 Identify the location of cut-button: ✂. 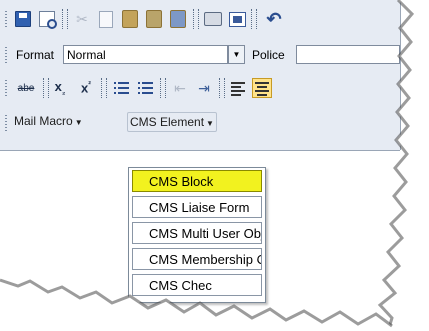
(82, 19).